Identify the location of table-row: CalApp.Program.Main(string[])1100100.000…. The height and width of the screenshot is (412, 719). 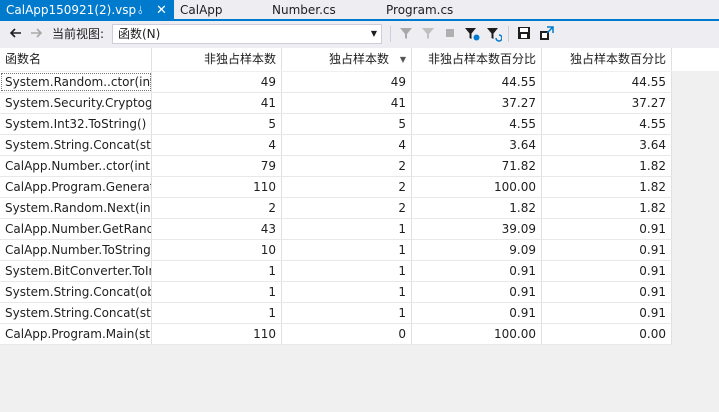
(336, 334).